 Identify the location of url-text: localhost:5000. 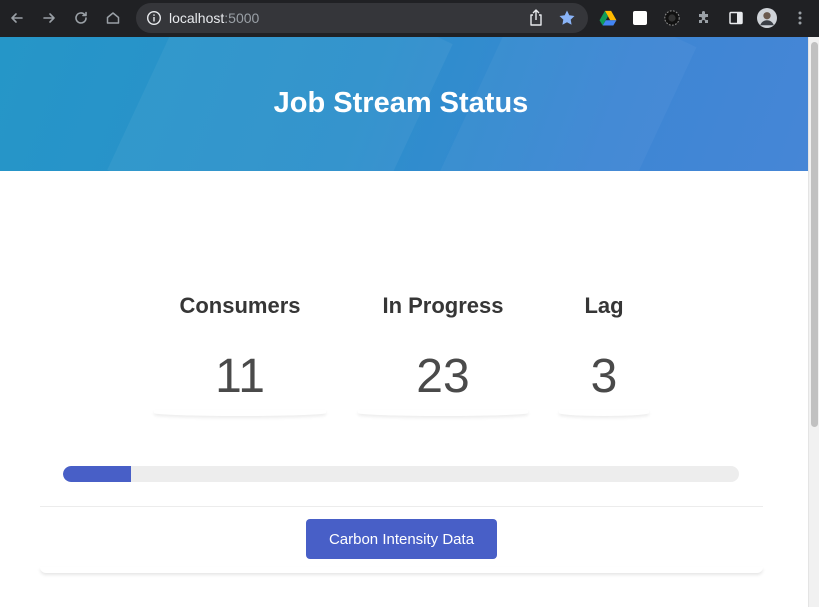
(214, 18).